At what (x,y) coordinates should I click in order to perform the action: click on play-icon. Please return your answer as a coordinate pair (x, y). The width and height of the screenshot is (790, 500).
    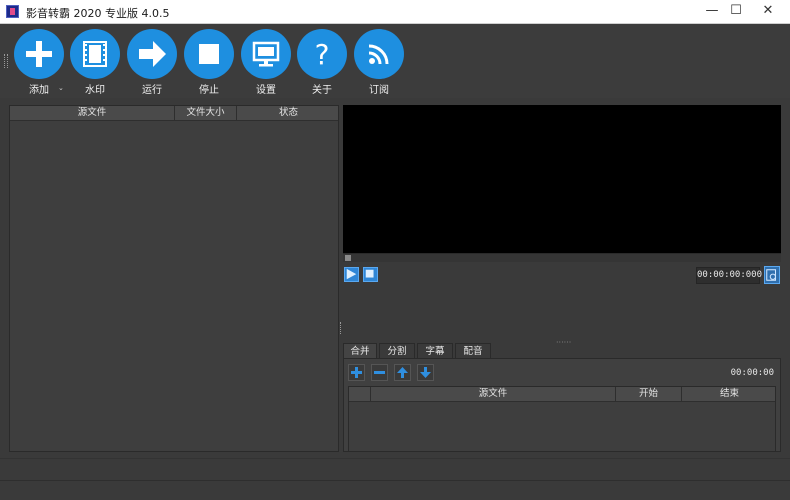
    Looking at the image, I should click on (351, 274).